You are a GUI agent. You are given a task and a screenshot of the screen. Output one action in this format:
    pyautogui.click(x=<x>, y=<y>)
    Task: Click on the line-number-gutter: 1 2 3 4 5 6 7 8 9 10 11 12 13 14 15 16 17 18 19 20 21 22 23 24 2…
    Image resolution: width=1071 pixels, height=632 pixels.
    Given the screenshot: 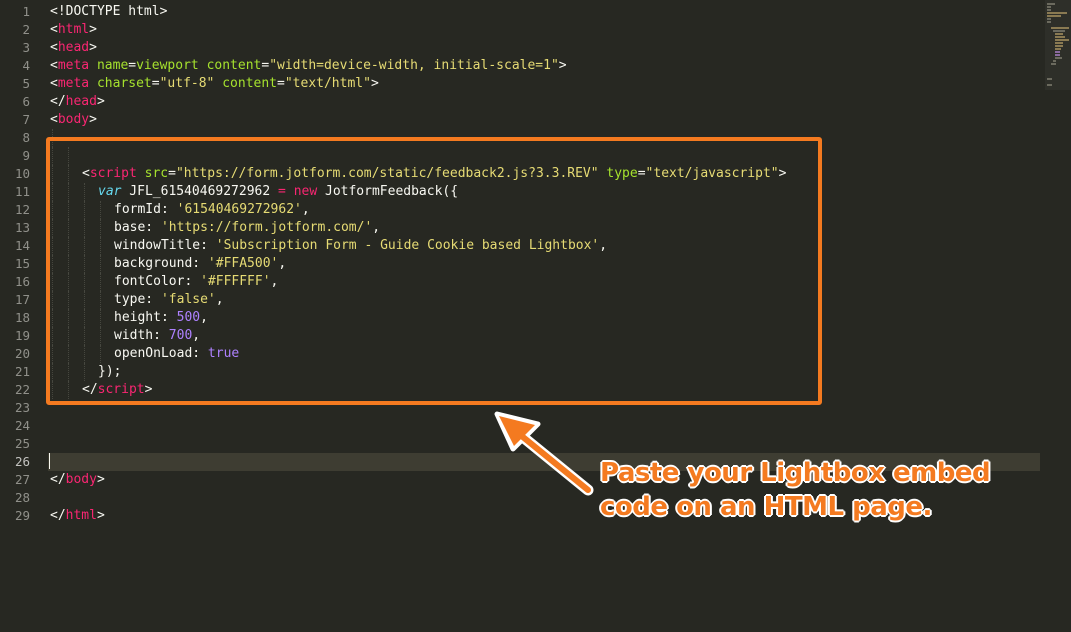 What is the action you would take?
    pyautogui.click(x=20, y=264)
    